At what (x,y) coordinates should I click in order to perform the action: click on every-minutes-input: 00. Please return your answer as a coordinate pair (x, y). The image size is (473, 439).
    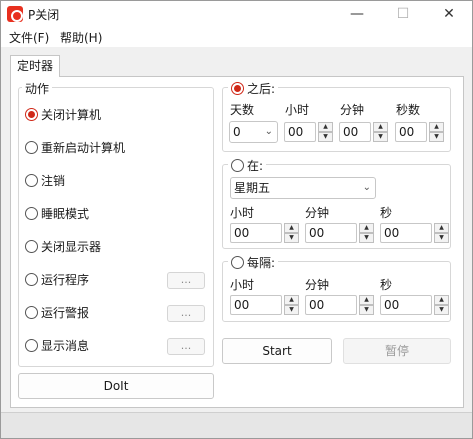
    Looking at the image, I should click on (331, 305).